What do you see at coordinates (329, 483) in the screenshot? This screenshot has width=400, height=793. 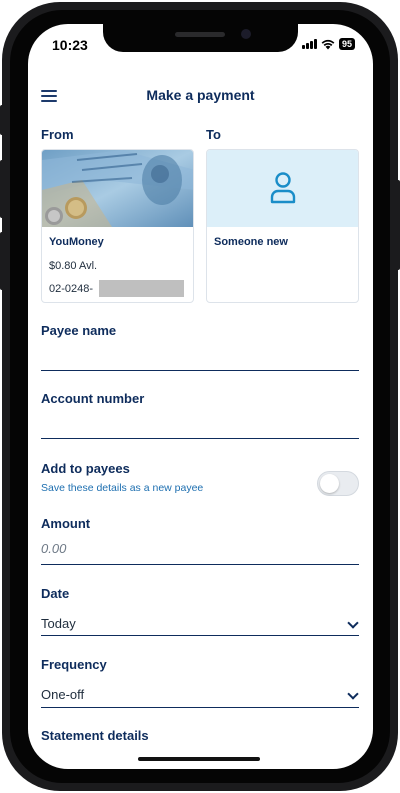 I see `toggle-knob` at bounding box center [329, 483].